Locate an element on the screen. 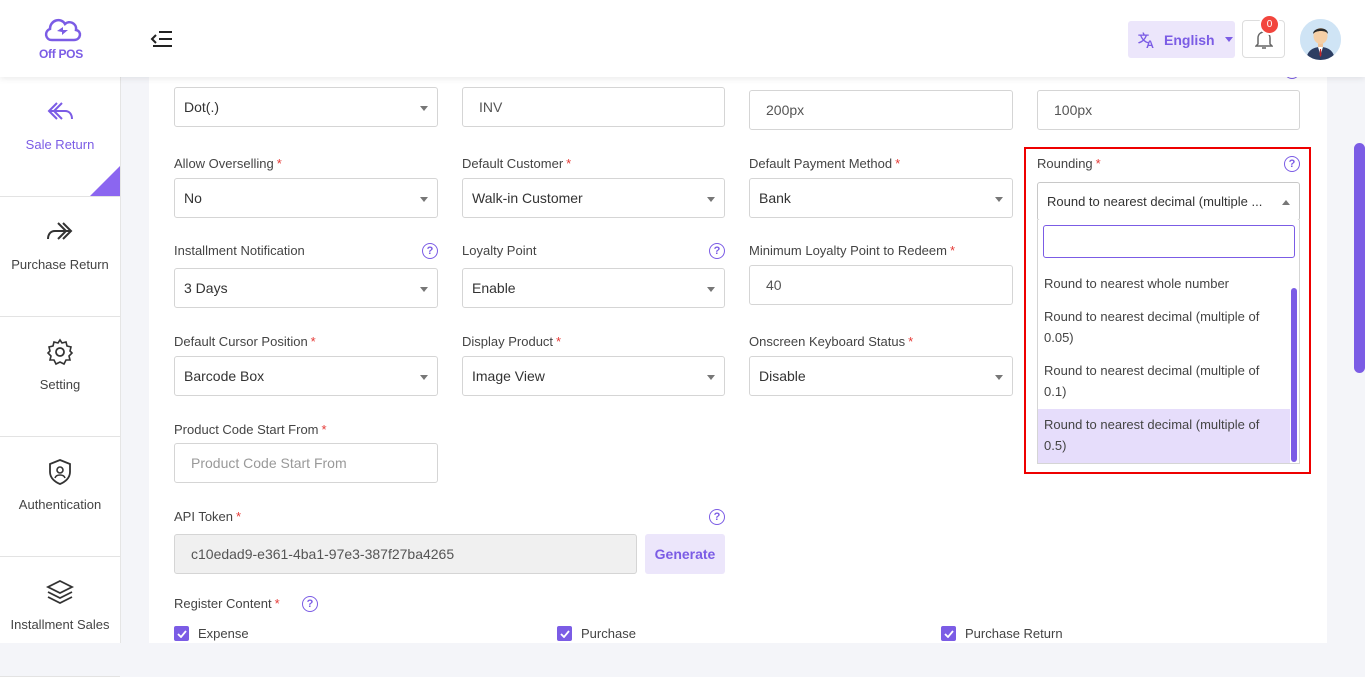 This screenshot has width=1365, height=677. sidebar-item-authentication: Authentication is located at coordinates (60, 497).